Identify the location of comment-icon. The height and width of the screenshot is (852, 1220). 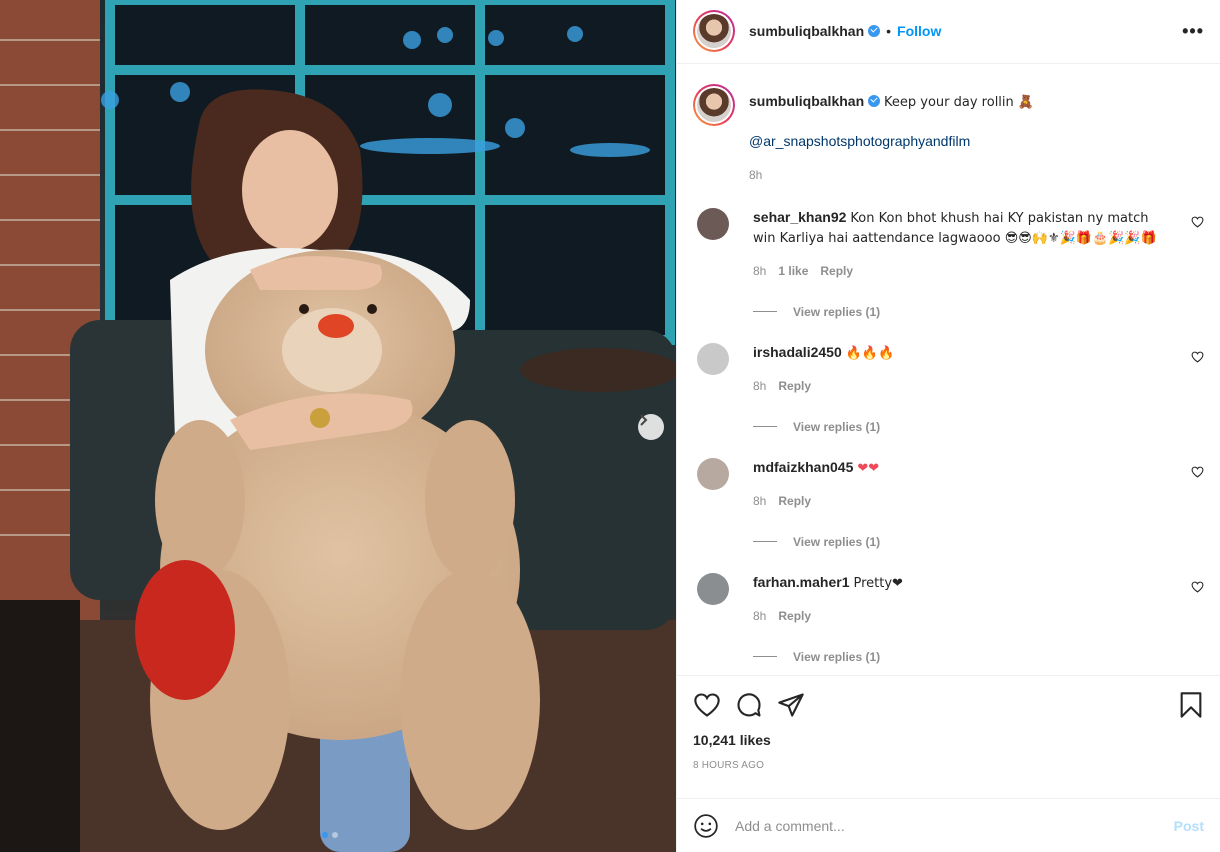
(749, 705).